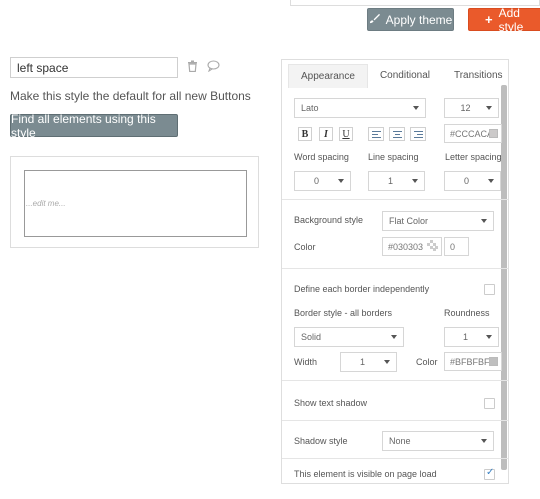 This screenshot has width=540, height=499. What do you see at coordinates (321, 441) in the screenshot?
I see `shadow-style-label: Shadow style` at bounding box center [321, 441].